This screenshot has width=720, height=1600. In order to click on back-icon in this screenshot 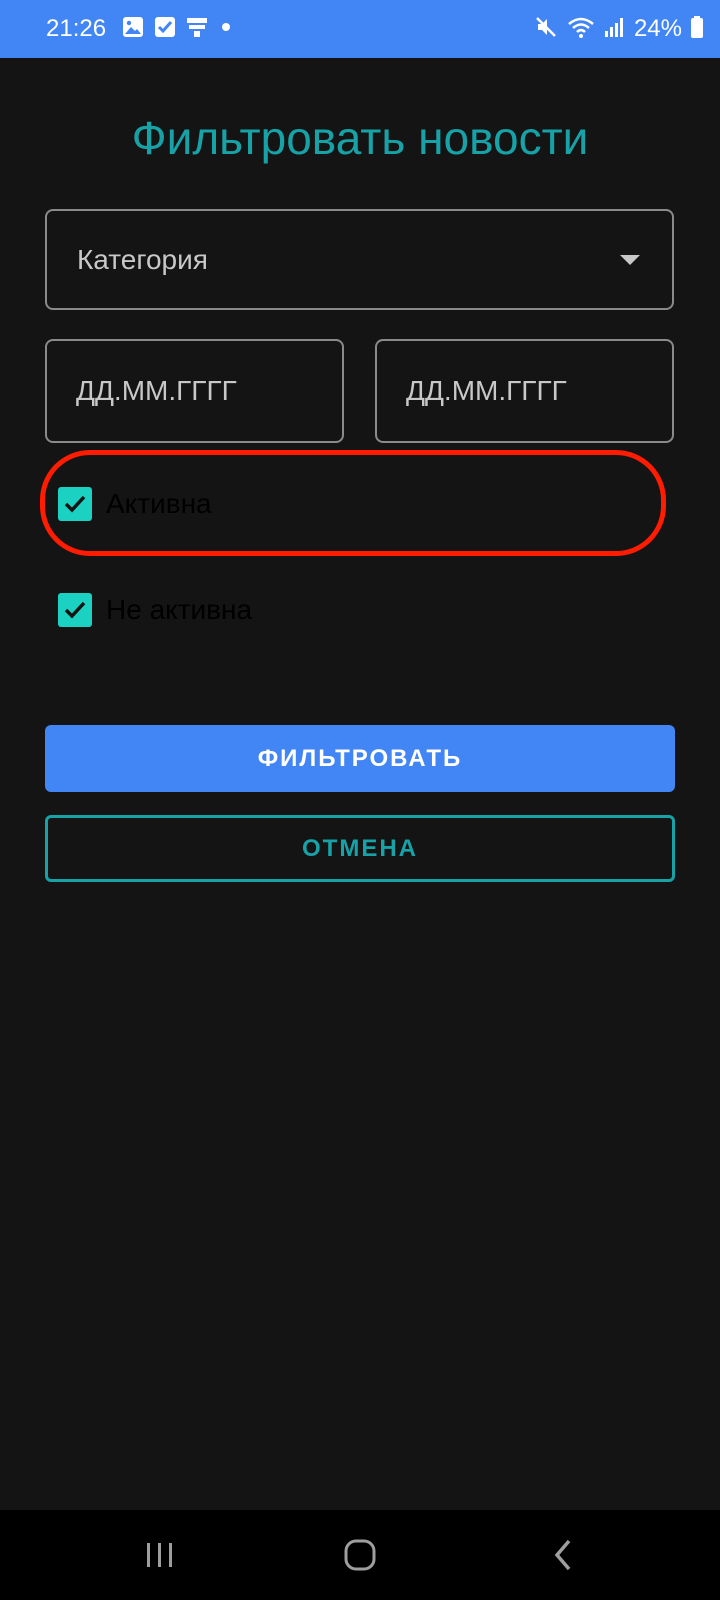, I will do `click(563, 1555)`.